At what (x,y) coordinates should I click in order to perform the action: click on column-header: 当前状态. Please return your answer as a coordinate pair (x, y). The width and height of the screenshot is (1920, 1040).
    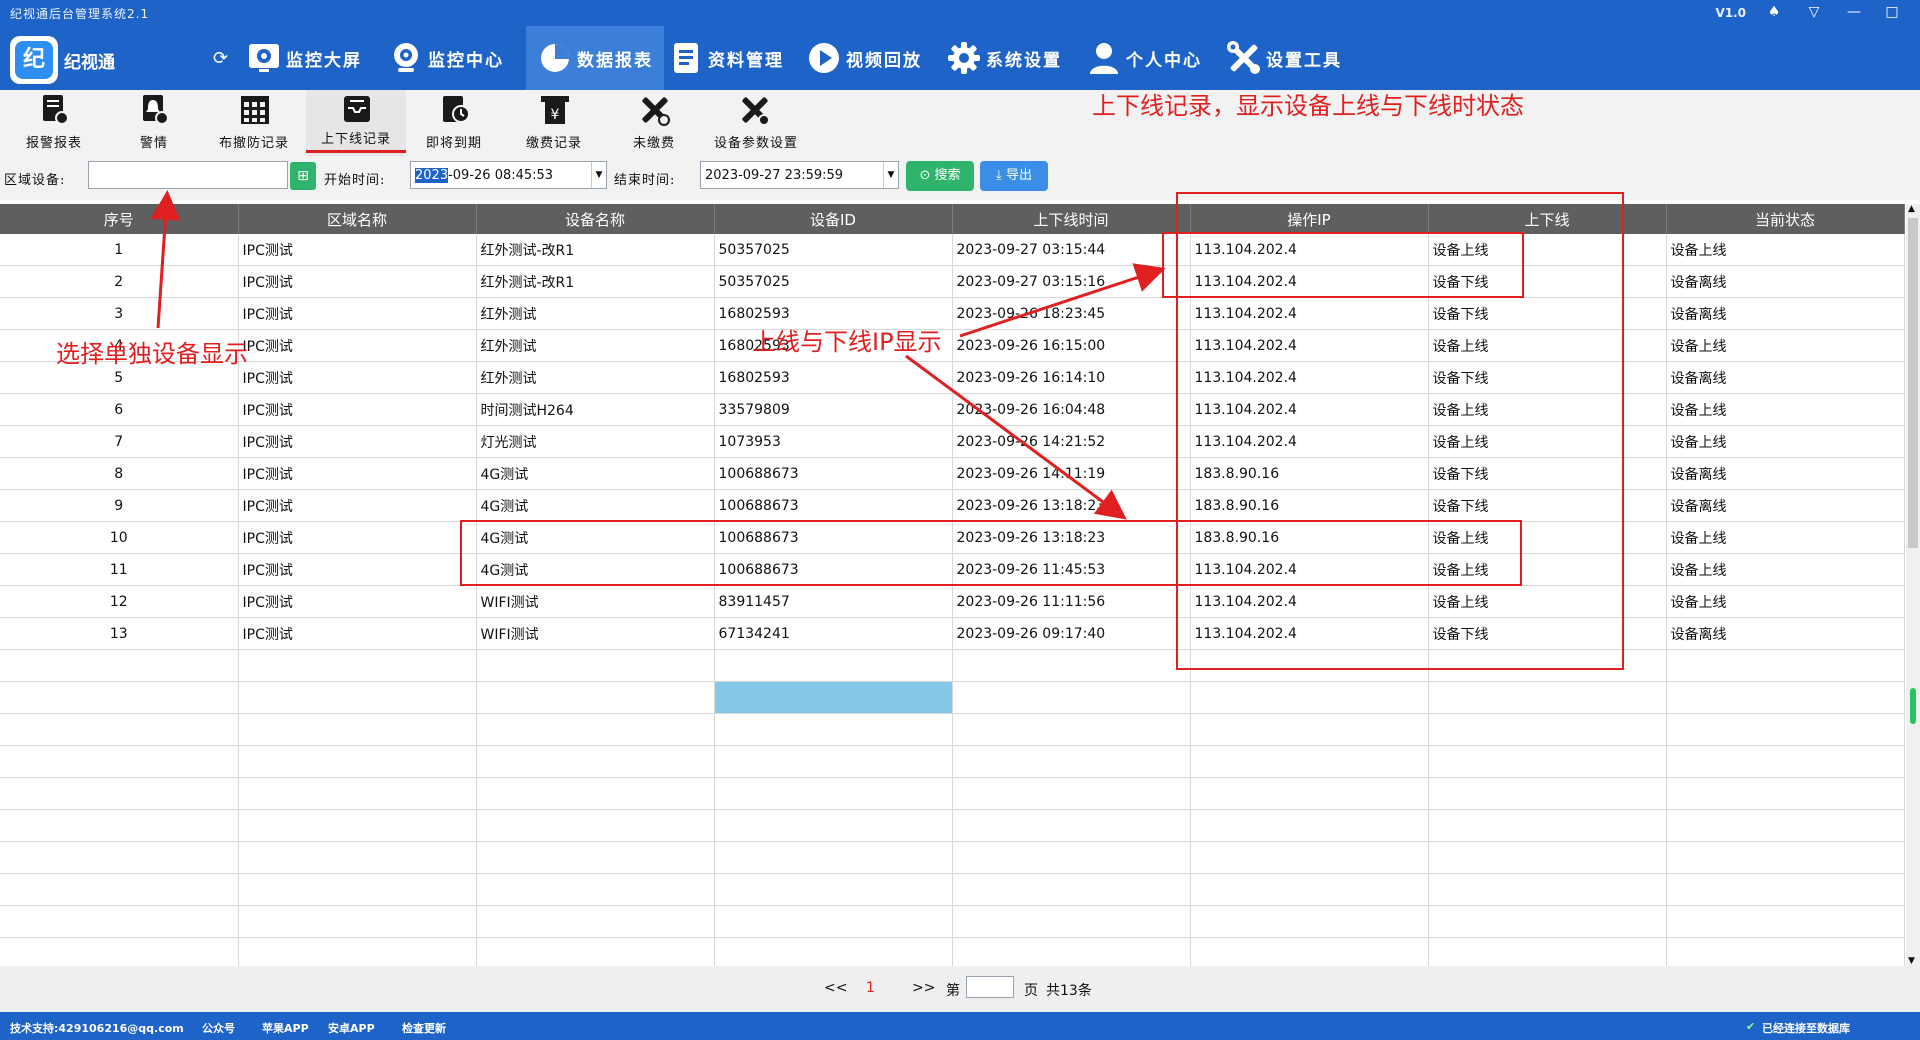
    Looking at the image, I should click on (1785, 219).